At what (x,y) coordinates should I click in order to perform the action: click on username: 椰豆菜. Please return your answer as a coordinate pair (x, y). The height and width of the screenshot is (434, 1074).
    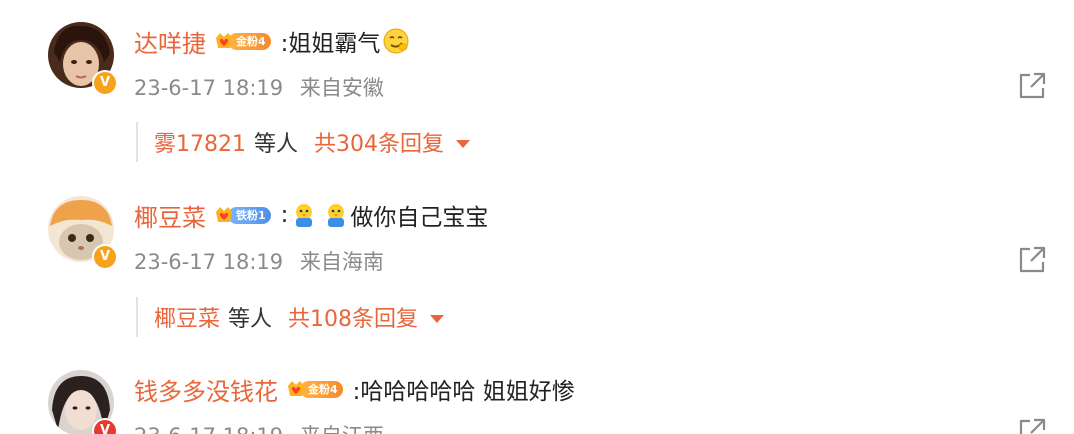
    Looking at the image, I should click on (170, 215).